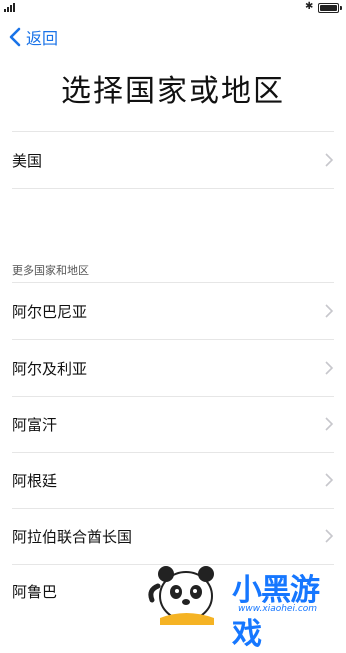  What do you see at coordinates (179, 480) in the screenshot?
I see `country-row: 阿根廷` at bounding box center [179, 480].